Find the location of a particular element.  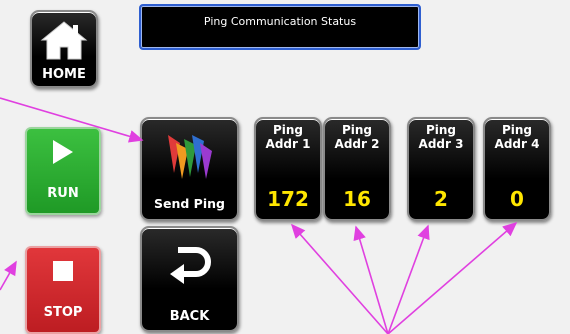

callout-line-send-ping is located at coordinates (72, 120).